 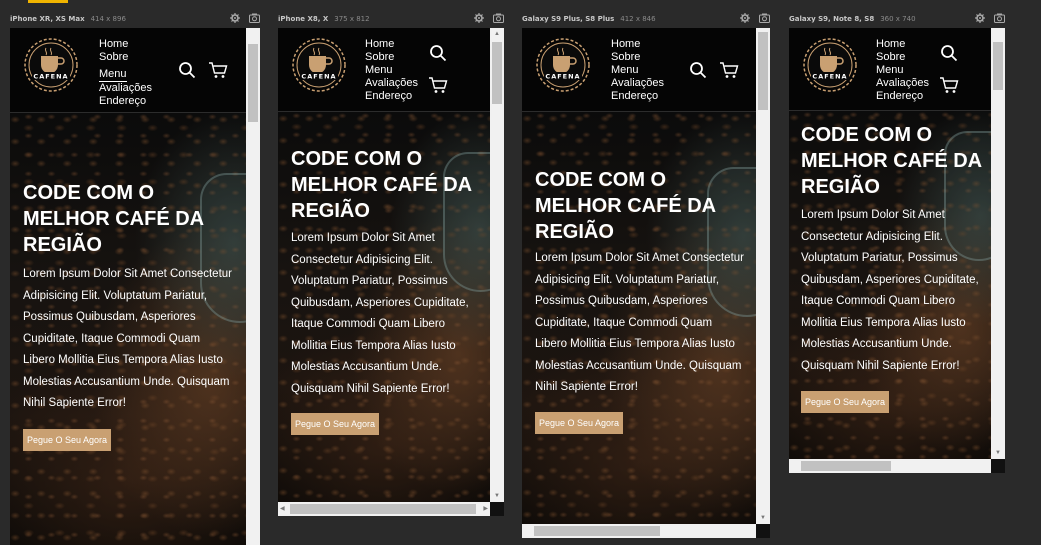 I want to click on scroll-up-arrow: ▲, so click(x=497, y=34).